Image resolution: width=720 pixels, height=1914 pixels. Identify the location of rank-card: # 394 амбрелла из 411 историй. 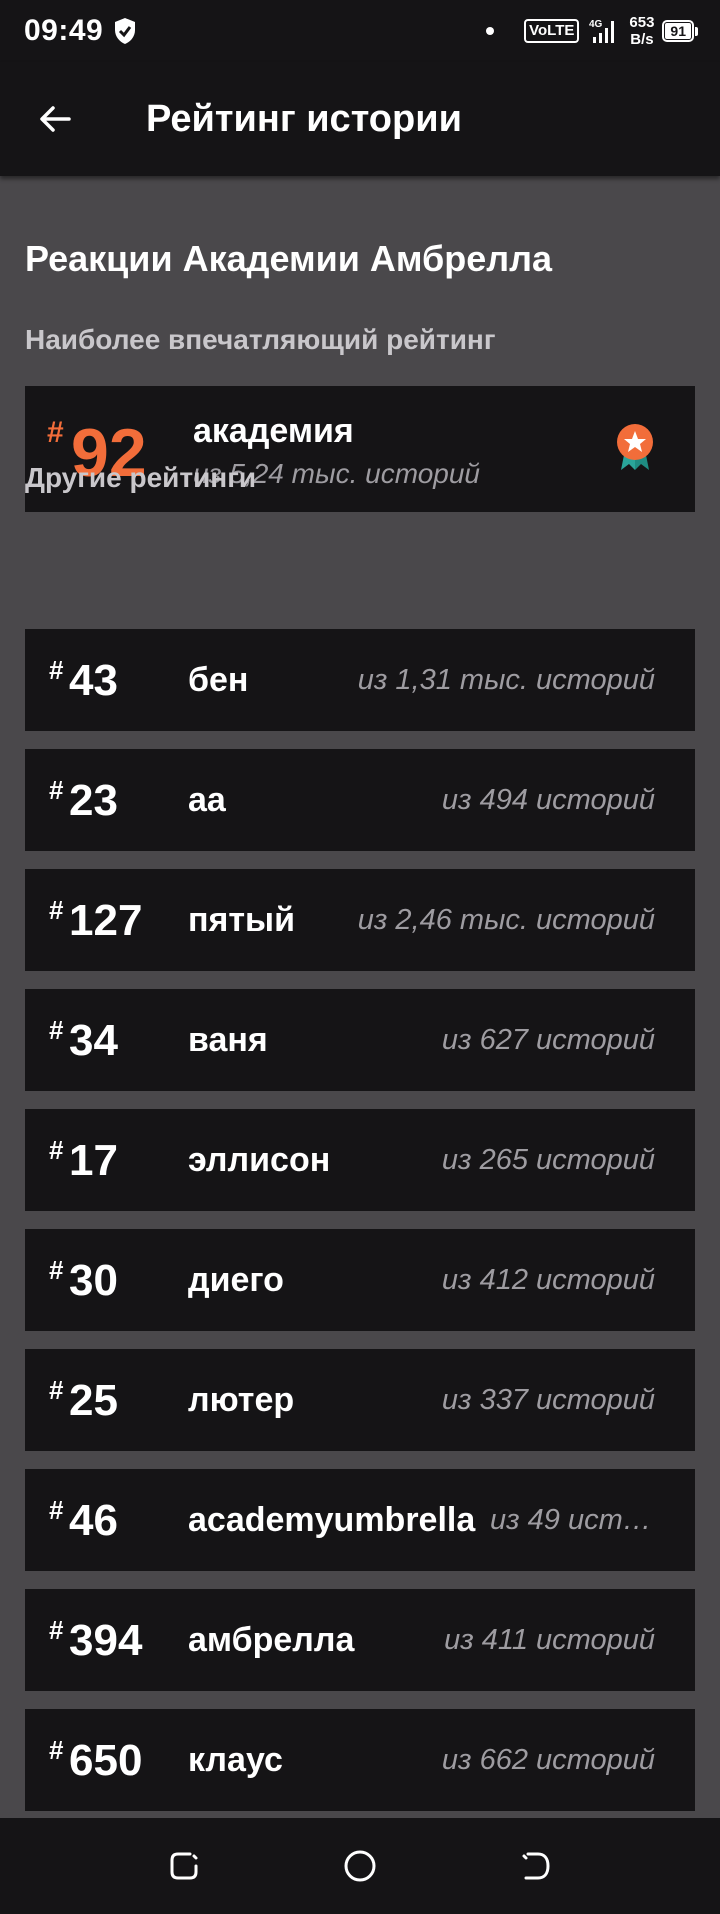
(360, 1640).